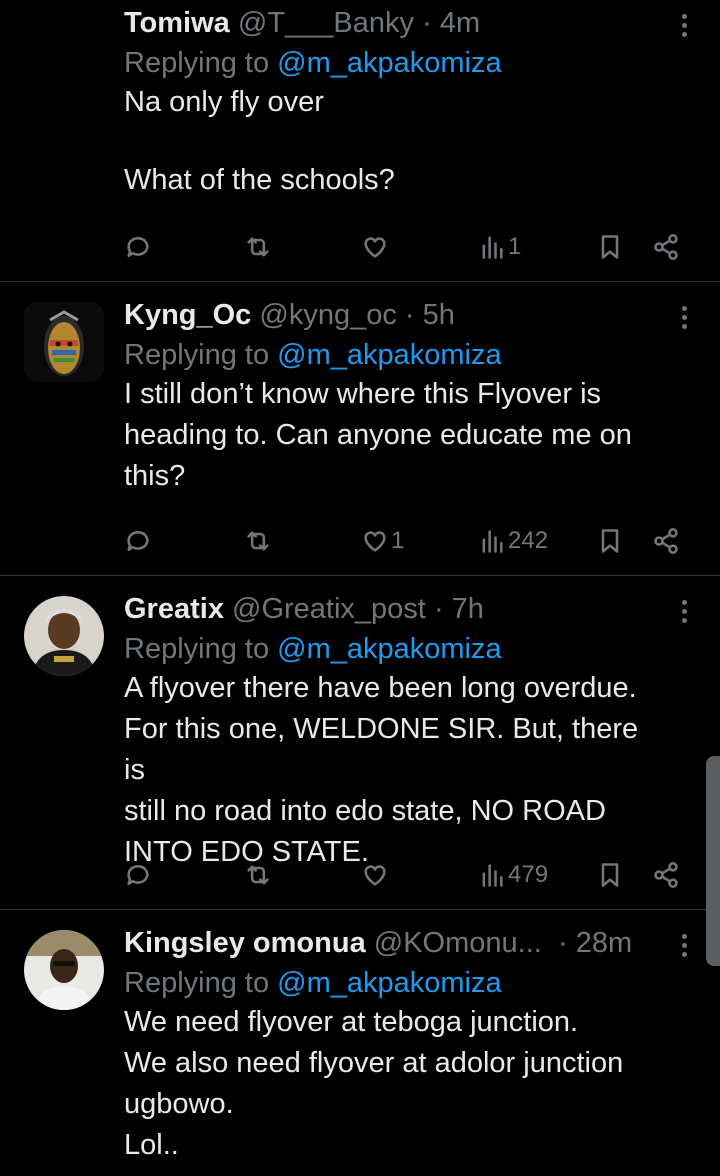 This screenshot has width=720, height=1176. I want to click on tweet-line: What of the schools?, so click(259, 180).